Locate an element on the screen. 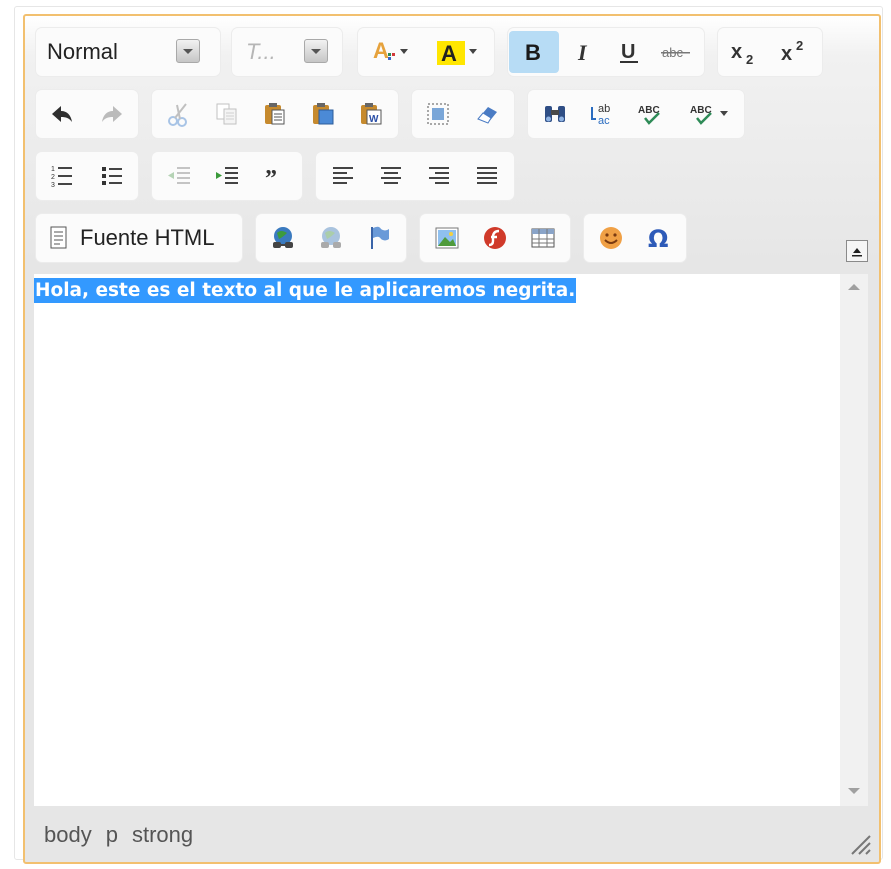 The height and width of the screenshot is (869, 891). numbered-list-button: 123 is located at coordinates (62, 176).